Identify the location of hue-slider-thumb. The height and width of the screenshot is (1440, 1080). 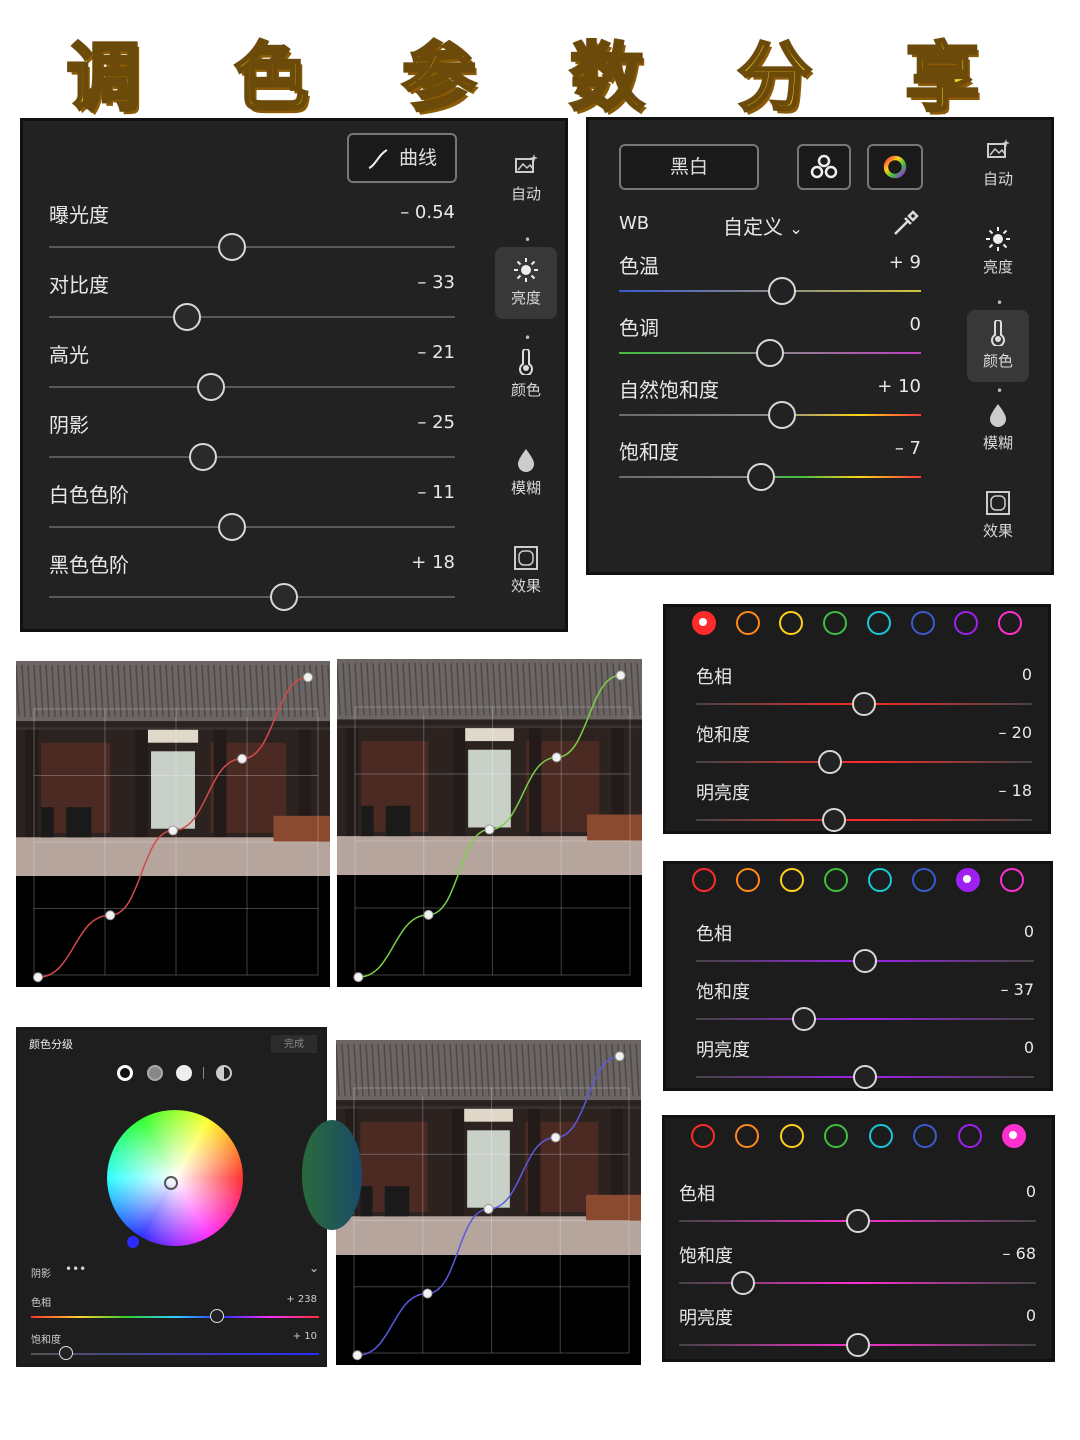
(217, 1316).